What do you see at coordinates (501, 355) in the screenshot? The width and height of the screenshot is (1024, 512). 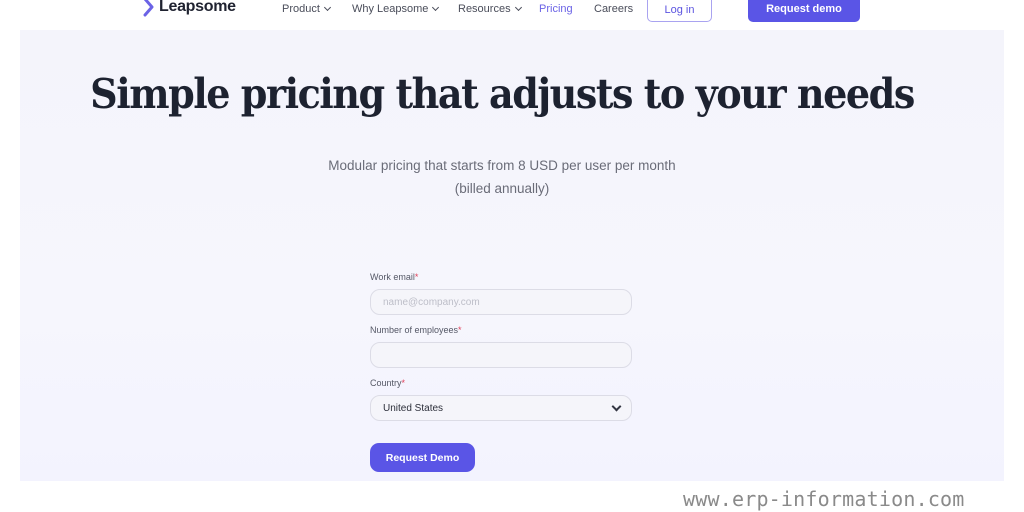 I see `employees-field` at bounding box center [501, 355].